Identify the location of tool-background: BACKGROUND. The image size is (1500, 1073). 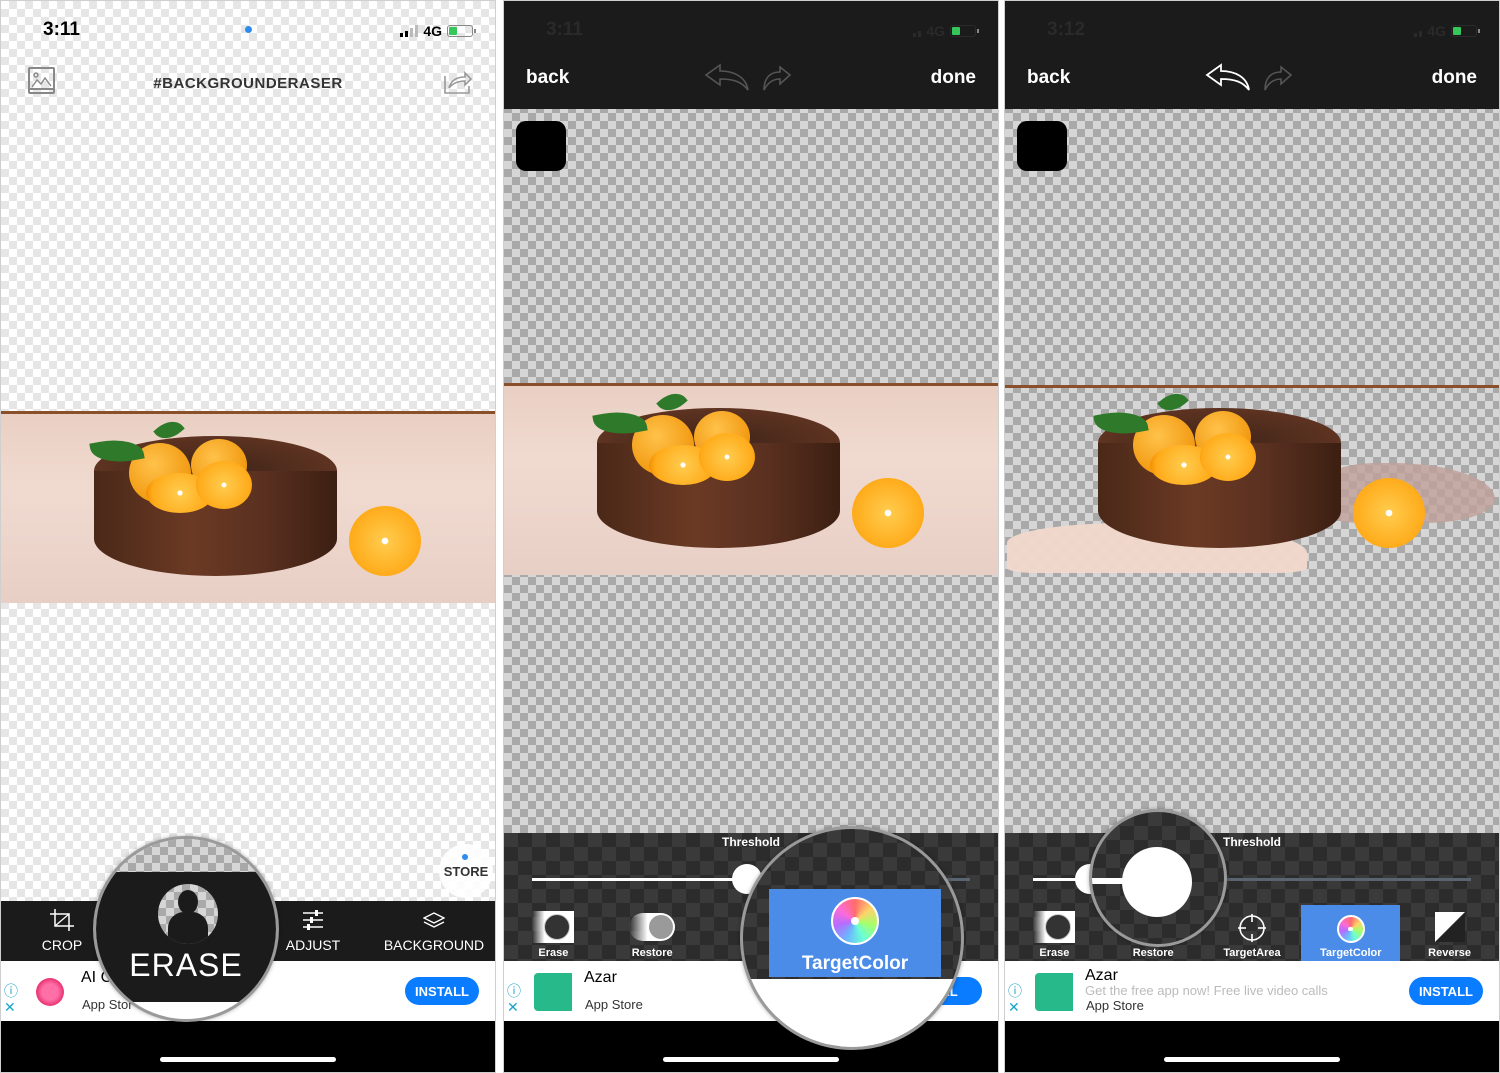
(434, 931).